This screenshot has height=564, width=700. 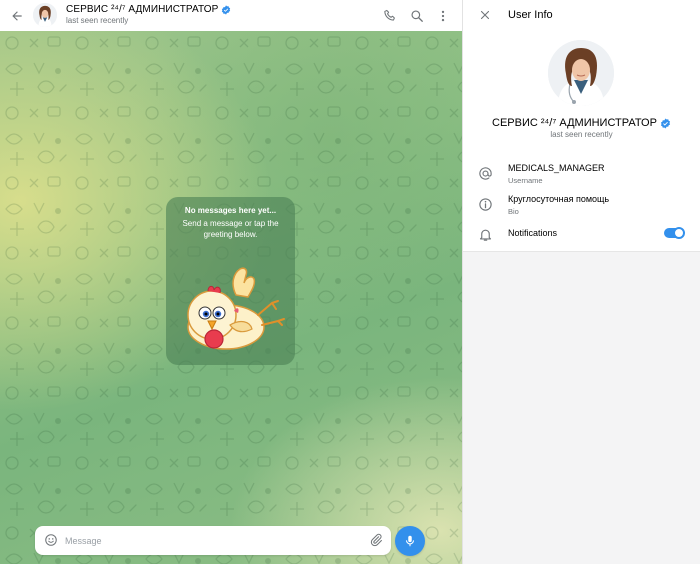 What do you see at coordinates (530, 15) in the screenshot?
I see `info-panel-title: User Info` at bounding box center [530, 15].